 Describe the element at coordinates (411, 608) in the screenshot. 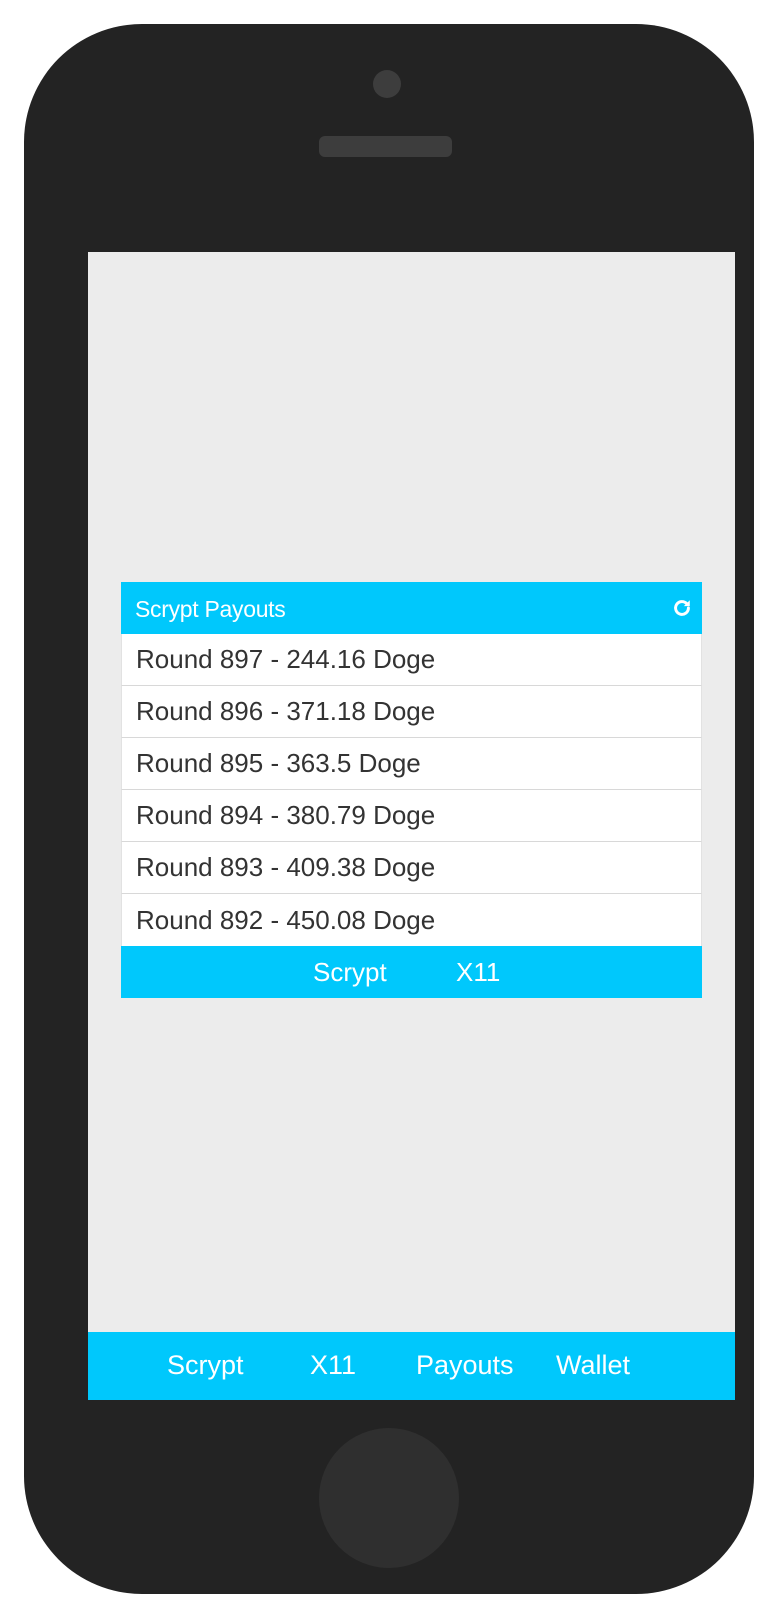

I see `panel-header: Scrypt Payouts` at that location.